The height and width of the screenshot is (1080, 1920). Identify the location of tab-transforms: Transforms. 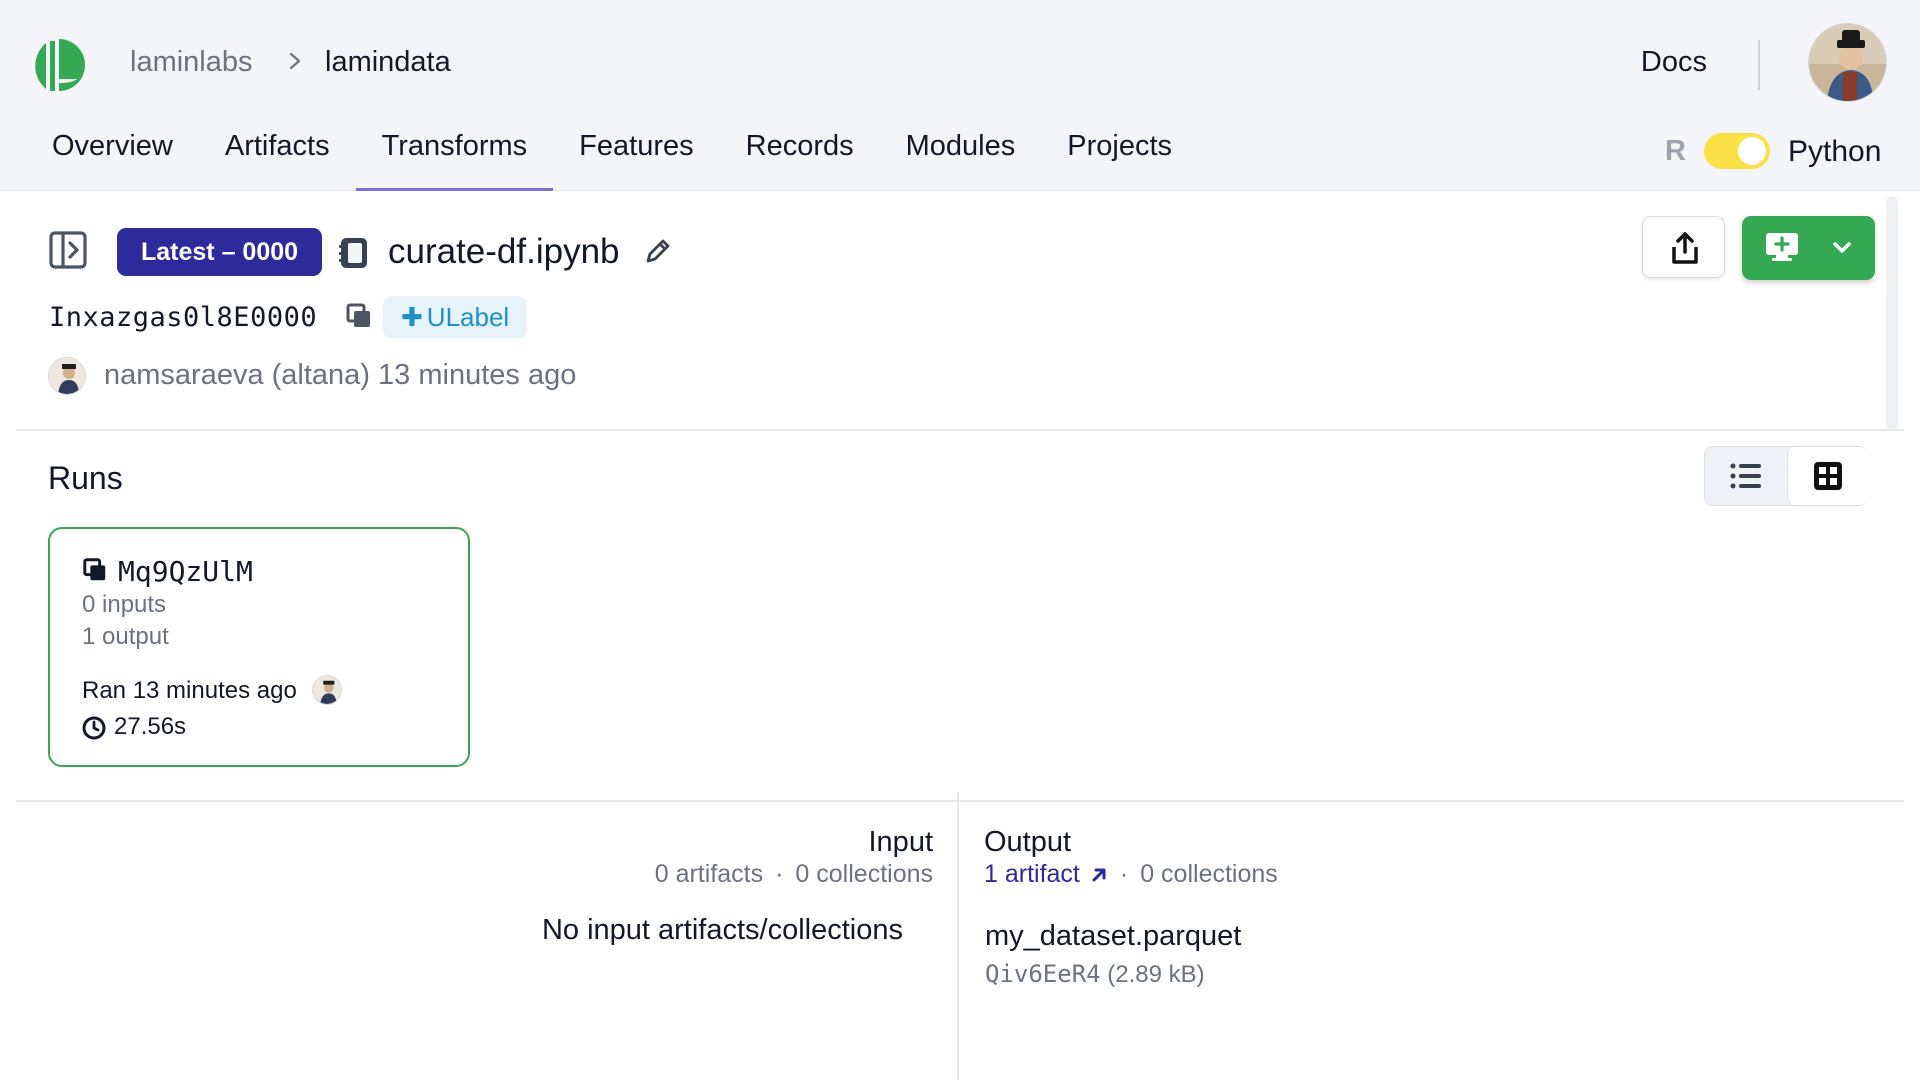
(454, 155).